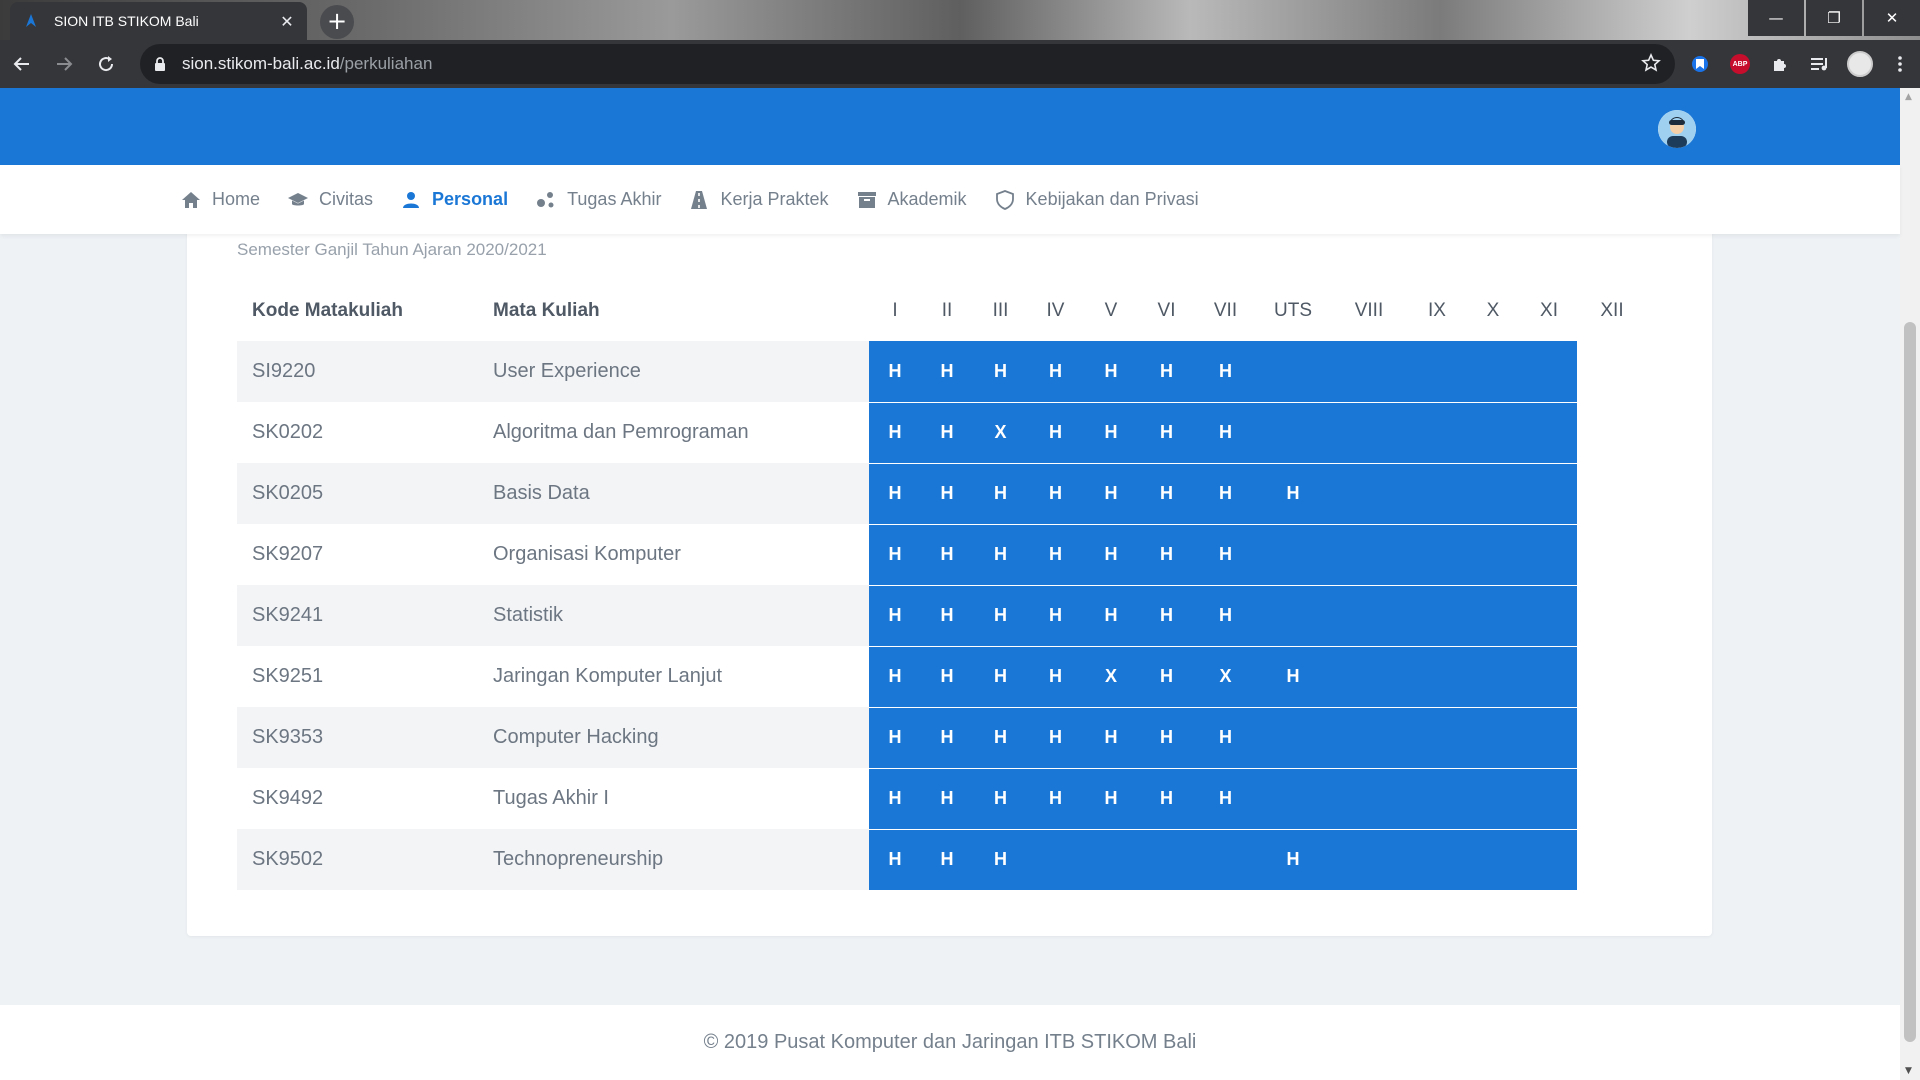 The height and width of the screenshot is (1080, 1920). Describe the element at coordinates (1910, 682) in the screenshot. I see `scrollbar-thumb` at that location.